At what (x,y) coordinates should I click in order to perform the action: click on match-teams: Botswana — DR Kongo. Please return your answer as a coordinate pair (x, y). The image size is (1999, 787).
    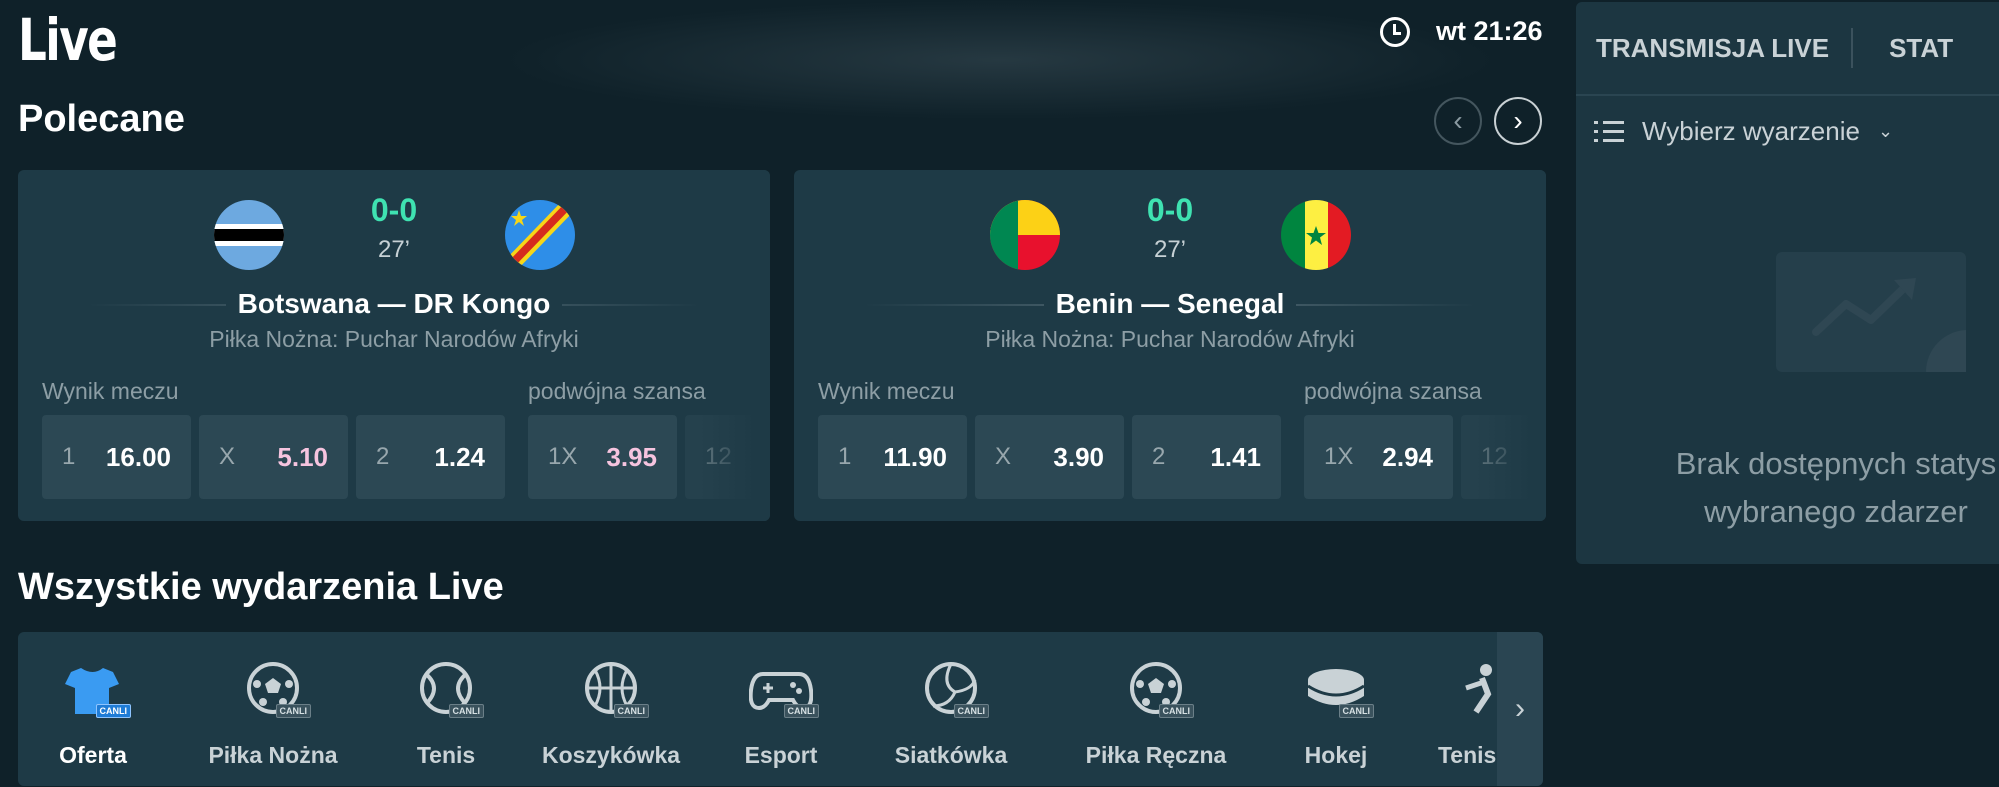
    Looking at the image, I should click on (394, 304).